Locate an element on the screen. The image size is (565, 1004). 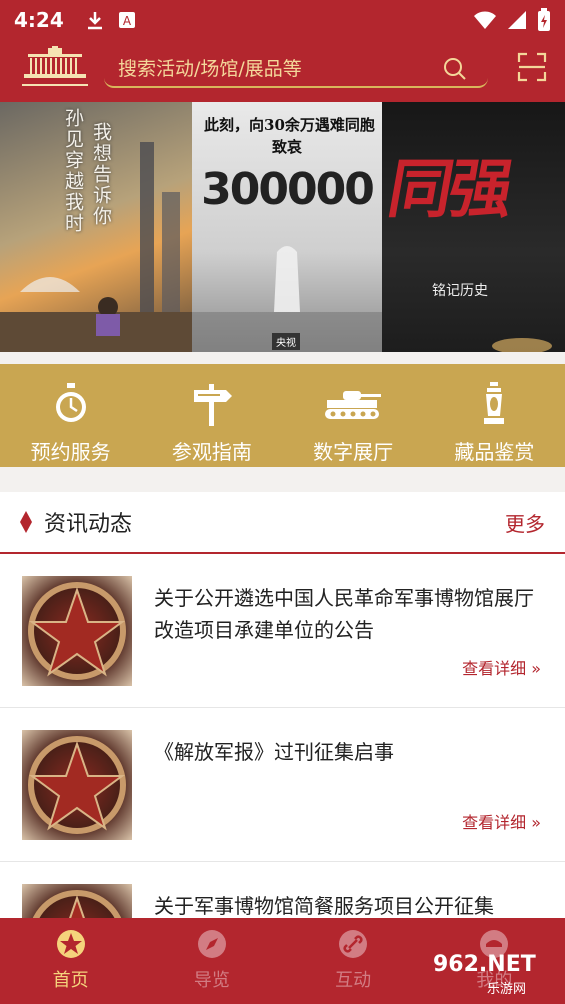
banner-slide-2-number: 300000 is located at coordinates (288, 189).